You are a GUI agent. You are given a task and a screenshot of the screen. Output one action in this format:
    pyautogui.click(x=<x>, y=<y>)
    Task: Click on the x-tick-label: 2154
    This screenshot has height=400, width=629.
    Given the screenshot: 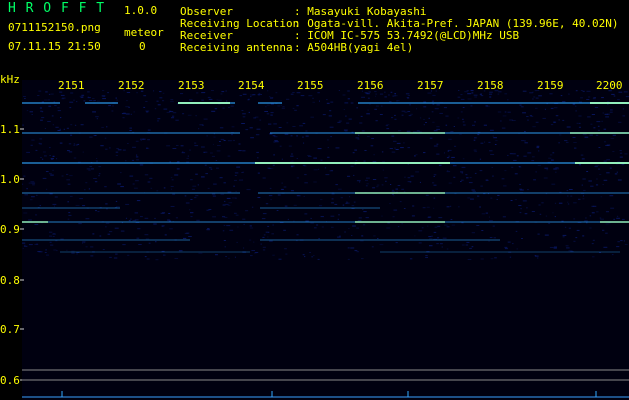 What is the action you would take?
    pyautogui.click(x=251, y=85)
    